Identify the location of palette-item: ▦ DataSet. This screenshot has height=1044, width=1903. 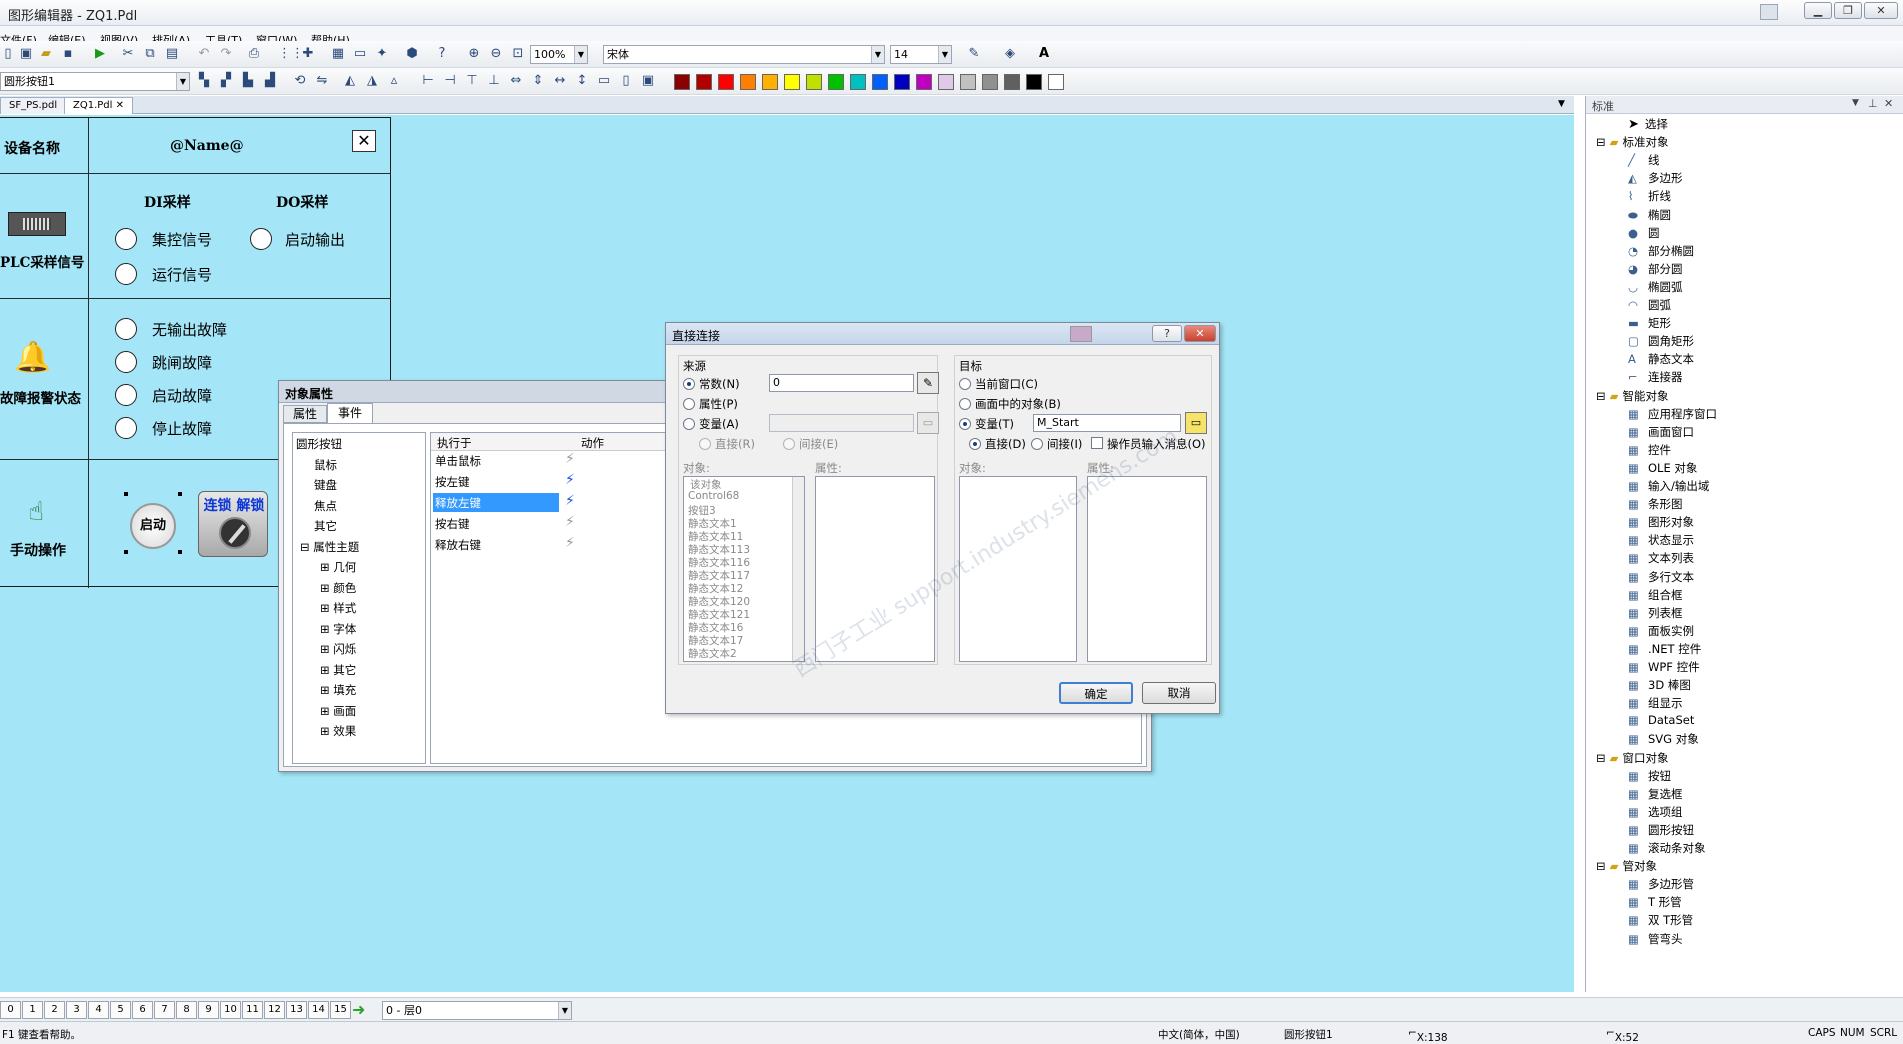
(1661, 720).